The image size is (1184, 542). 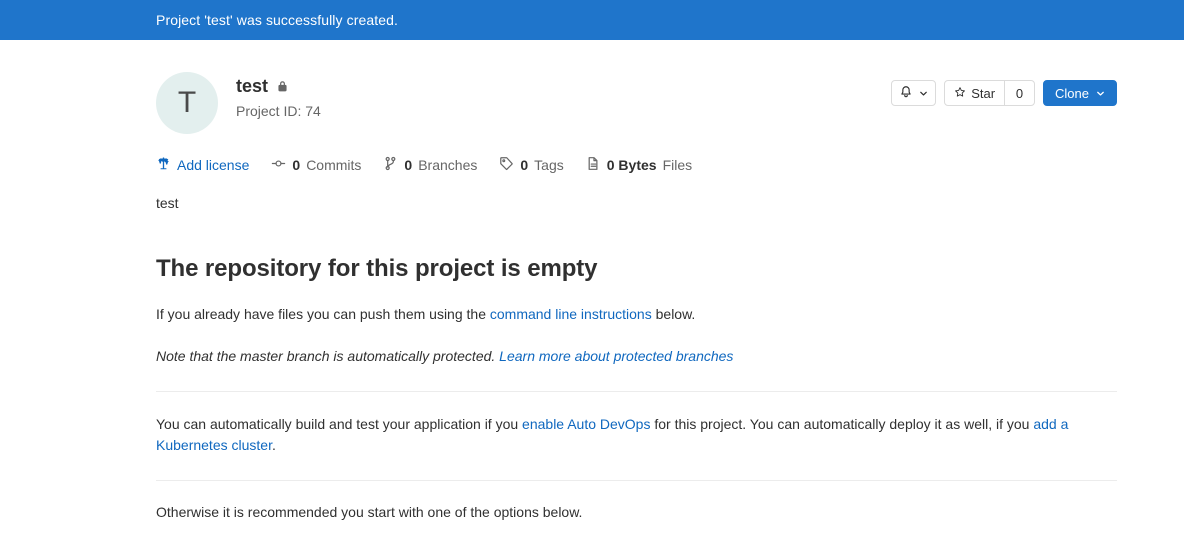 I want to click on stat-add-license: Add license, so click(x=202, y=165).